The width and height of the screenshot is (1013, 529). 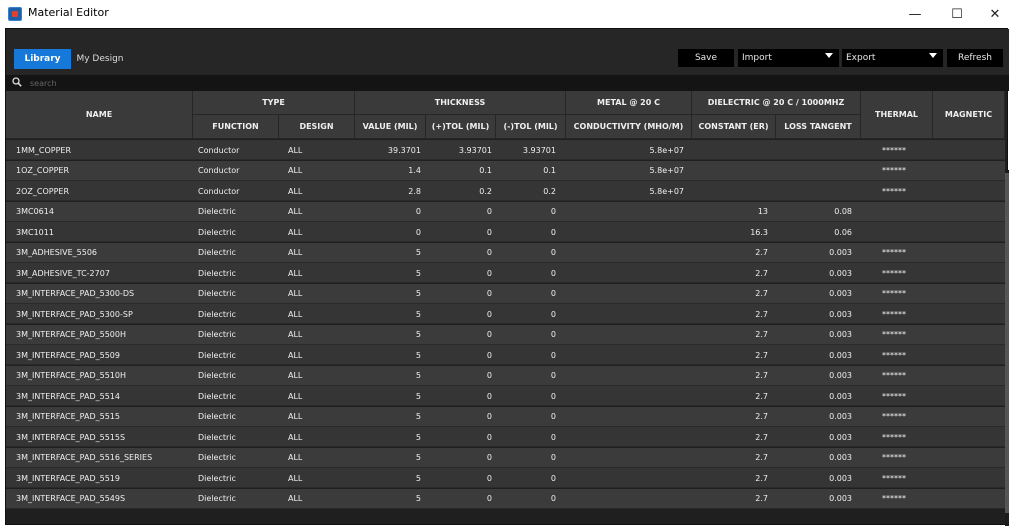 I want to click on cell-name: 3M_INTERFACE_PAD_5519, so click(x=68, y=478).